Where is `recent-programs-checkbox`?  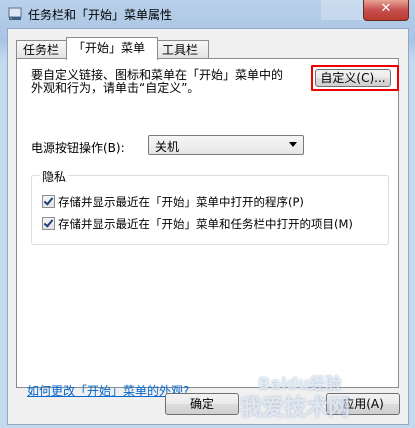
recent-programs-checkbox is located at coordinates (48, 201).